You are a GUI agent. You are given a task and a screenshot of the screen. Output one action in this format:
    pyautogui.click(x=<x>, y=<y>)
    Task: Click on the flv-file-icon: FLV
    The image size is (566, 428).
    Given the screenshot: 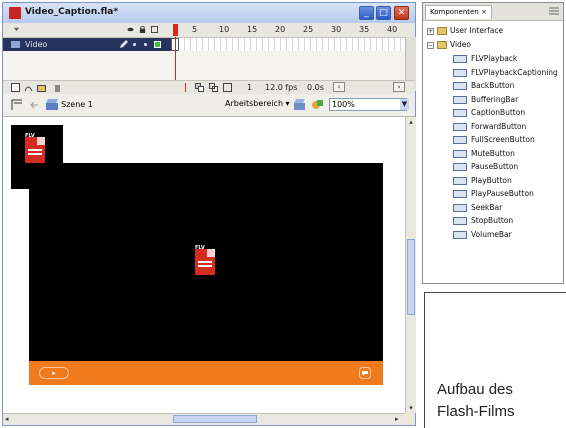 What is the action you would take?
    pyautogui.click(x=205, y=260)
    